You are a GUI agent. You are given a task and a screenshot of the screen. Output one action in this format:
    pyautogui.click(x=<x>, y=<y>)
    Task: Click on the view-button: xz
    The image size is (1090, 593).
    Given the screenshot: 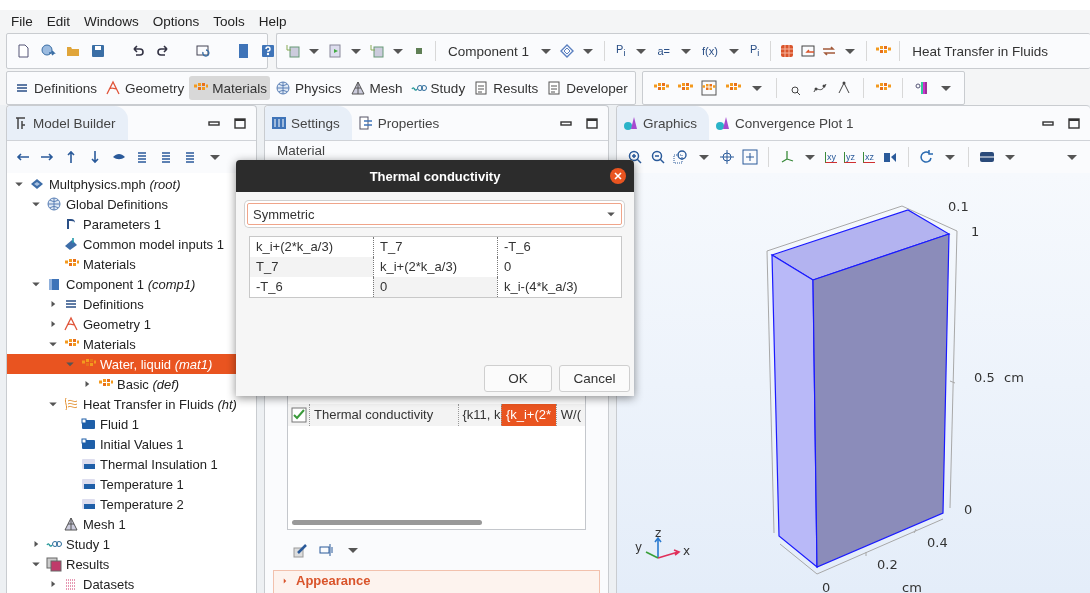 What is the action you would take?
    pyautogui.click(x=869, y=157)
    